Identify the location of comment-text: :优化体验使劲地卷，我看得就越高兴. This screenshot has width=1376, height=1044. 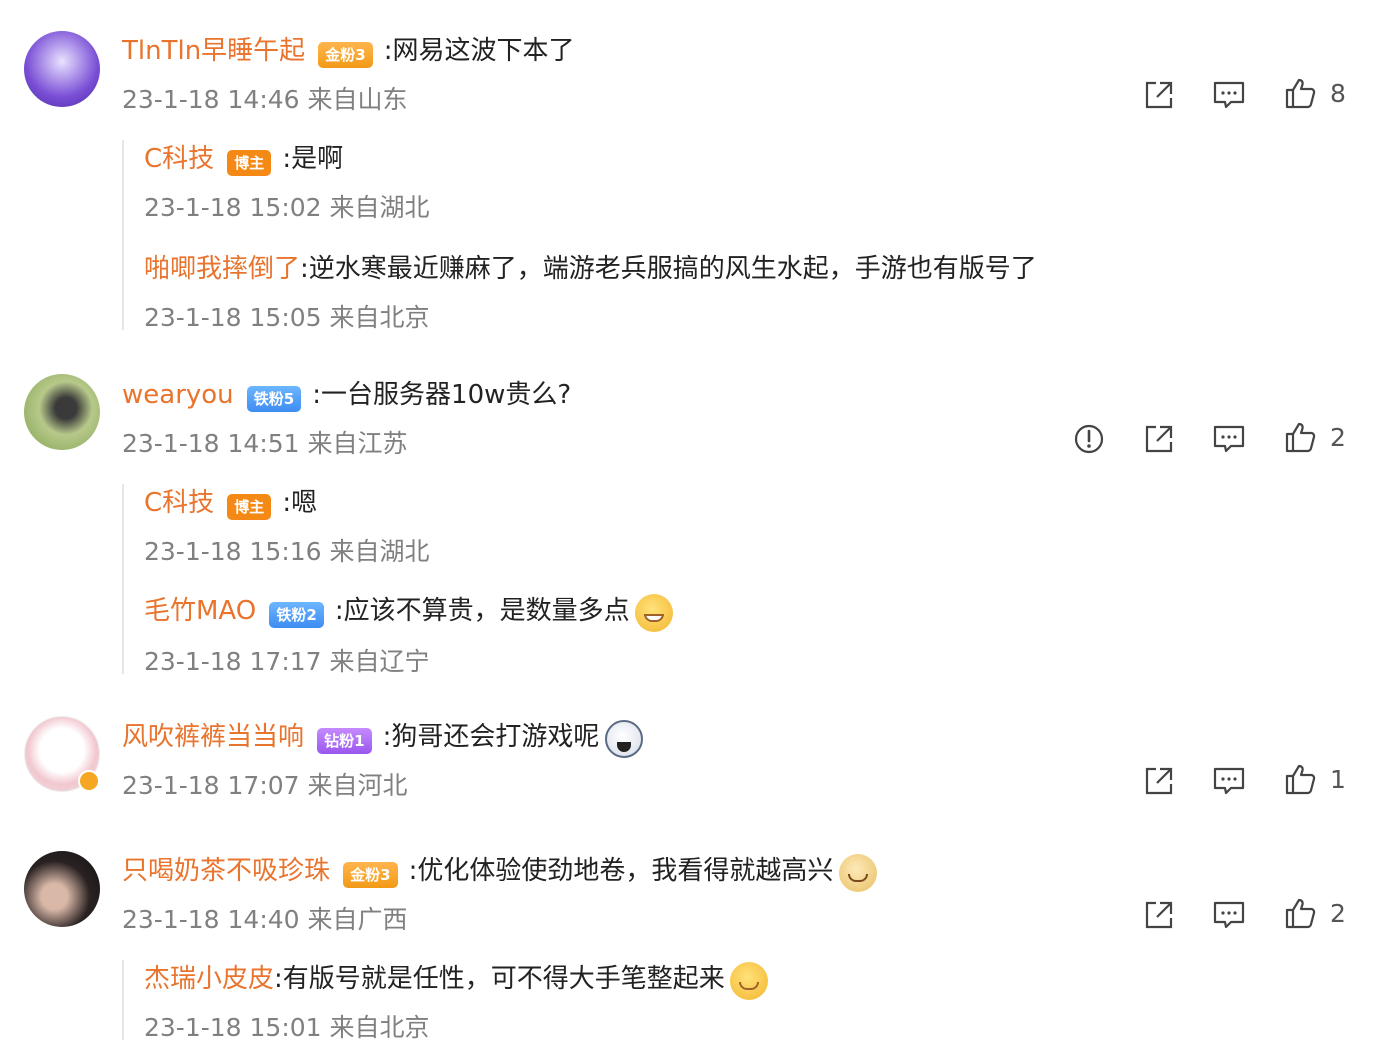
(621, 871).